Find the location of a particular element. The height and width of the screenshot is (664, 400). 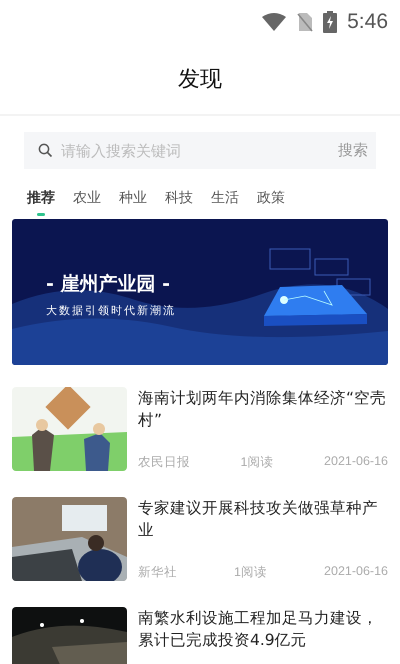

wifi-icon is located at coordinates (274, 22).